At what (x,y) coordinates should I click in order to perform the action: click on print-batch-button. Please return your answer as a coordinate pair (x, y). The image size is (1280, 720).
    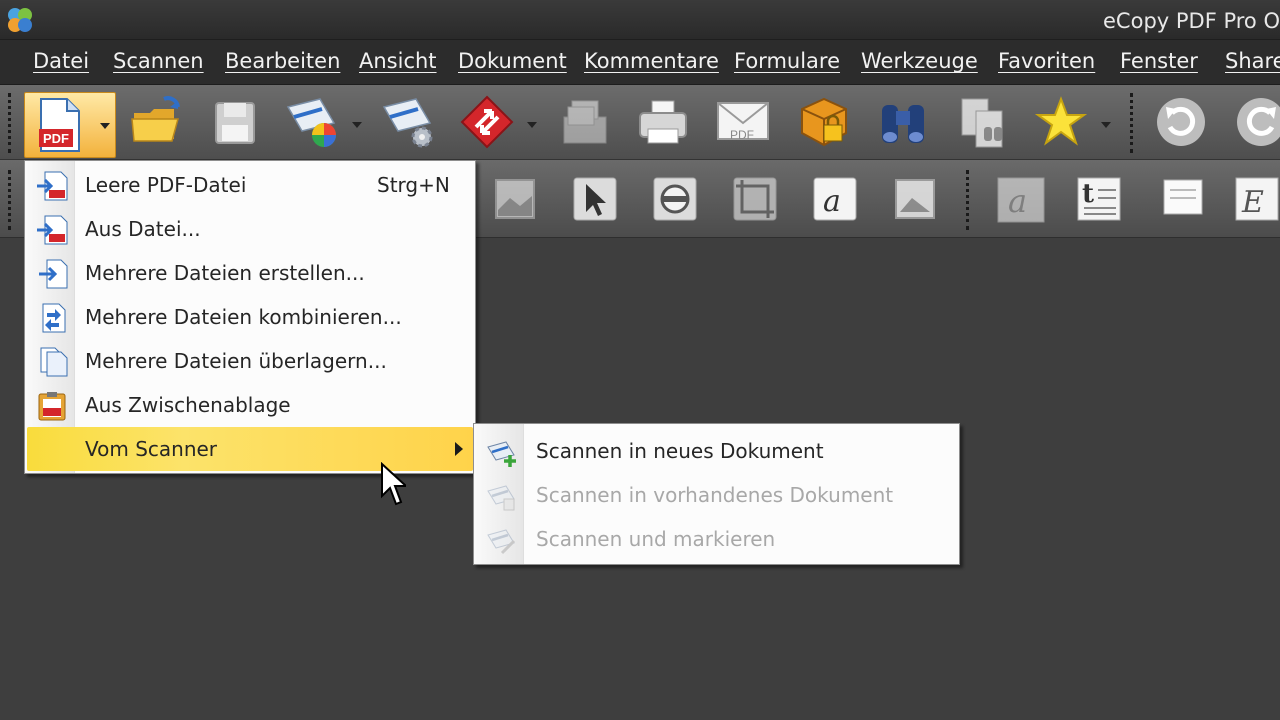
    Looking at the image, I should click on (585, 122).